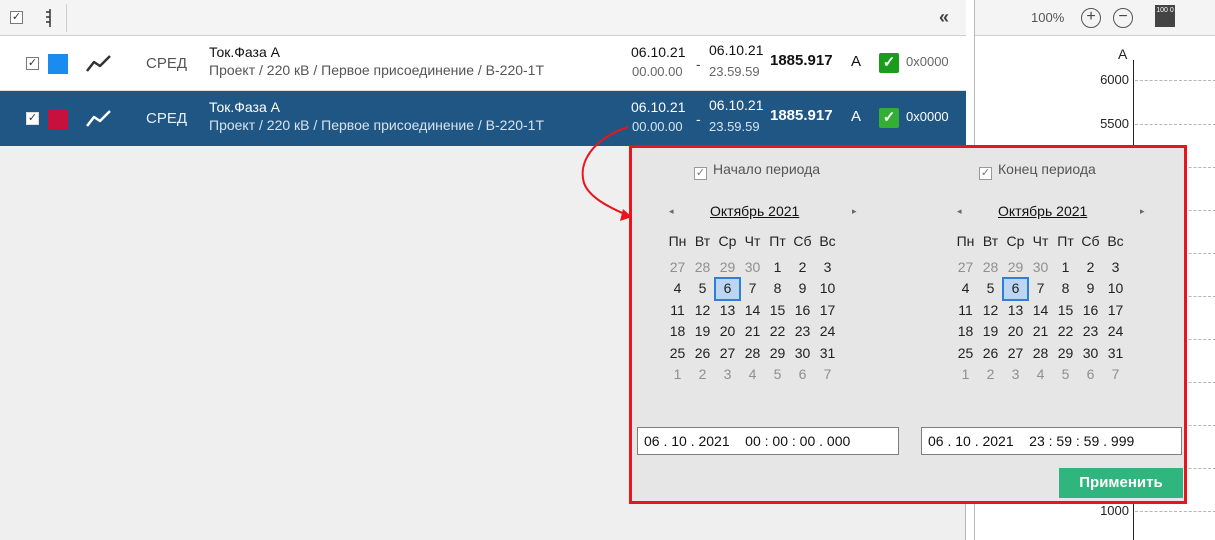 The width and height of the screenshot is (1215, 540). I want to click on calendar-day: 23, so click(802, 332).